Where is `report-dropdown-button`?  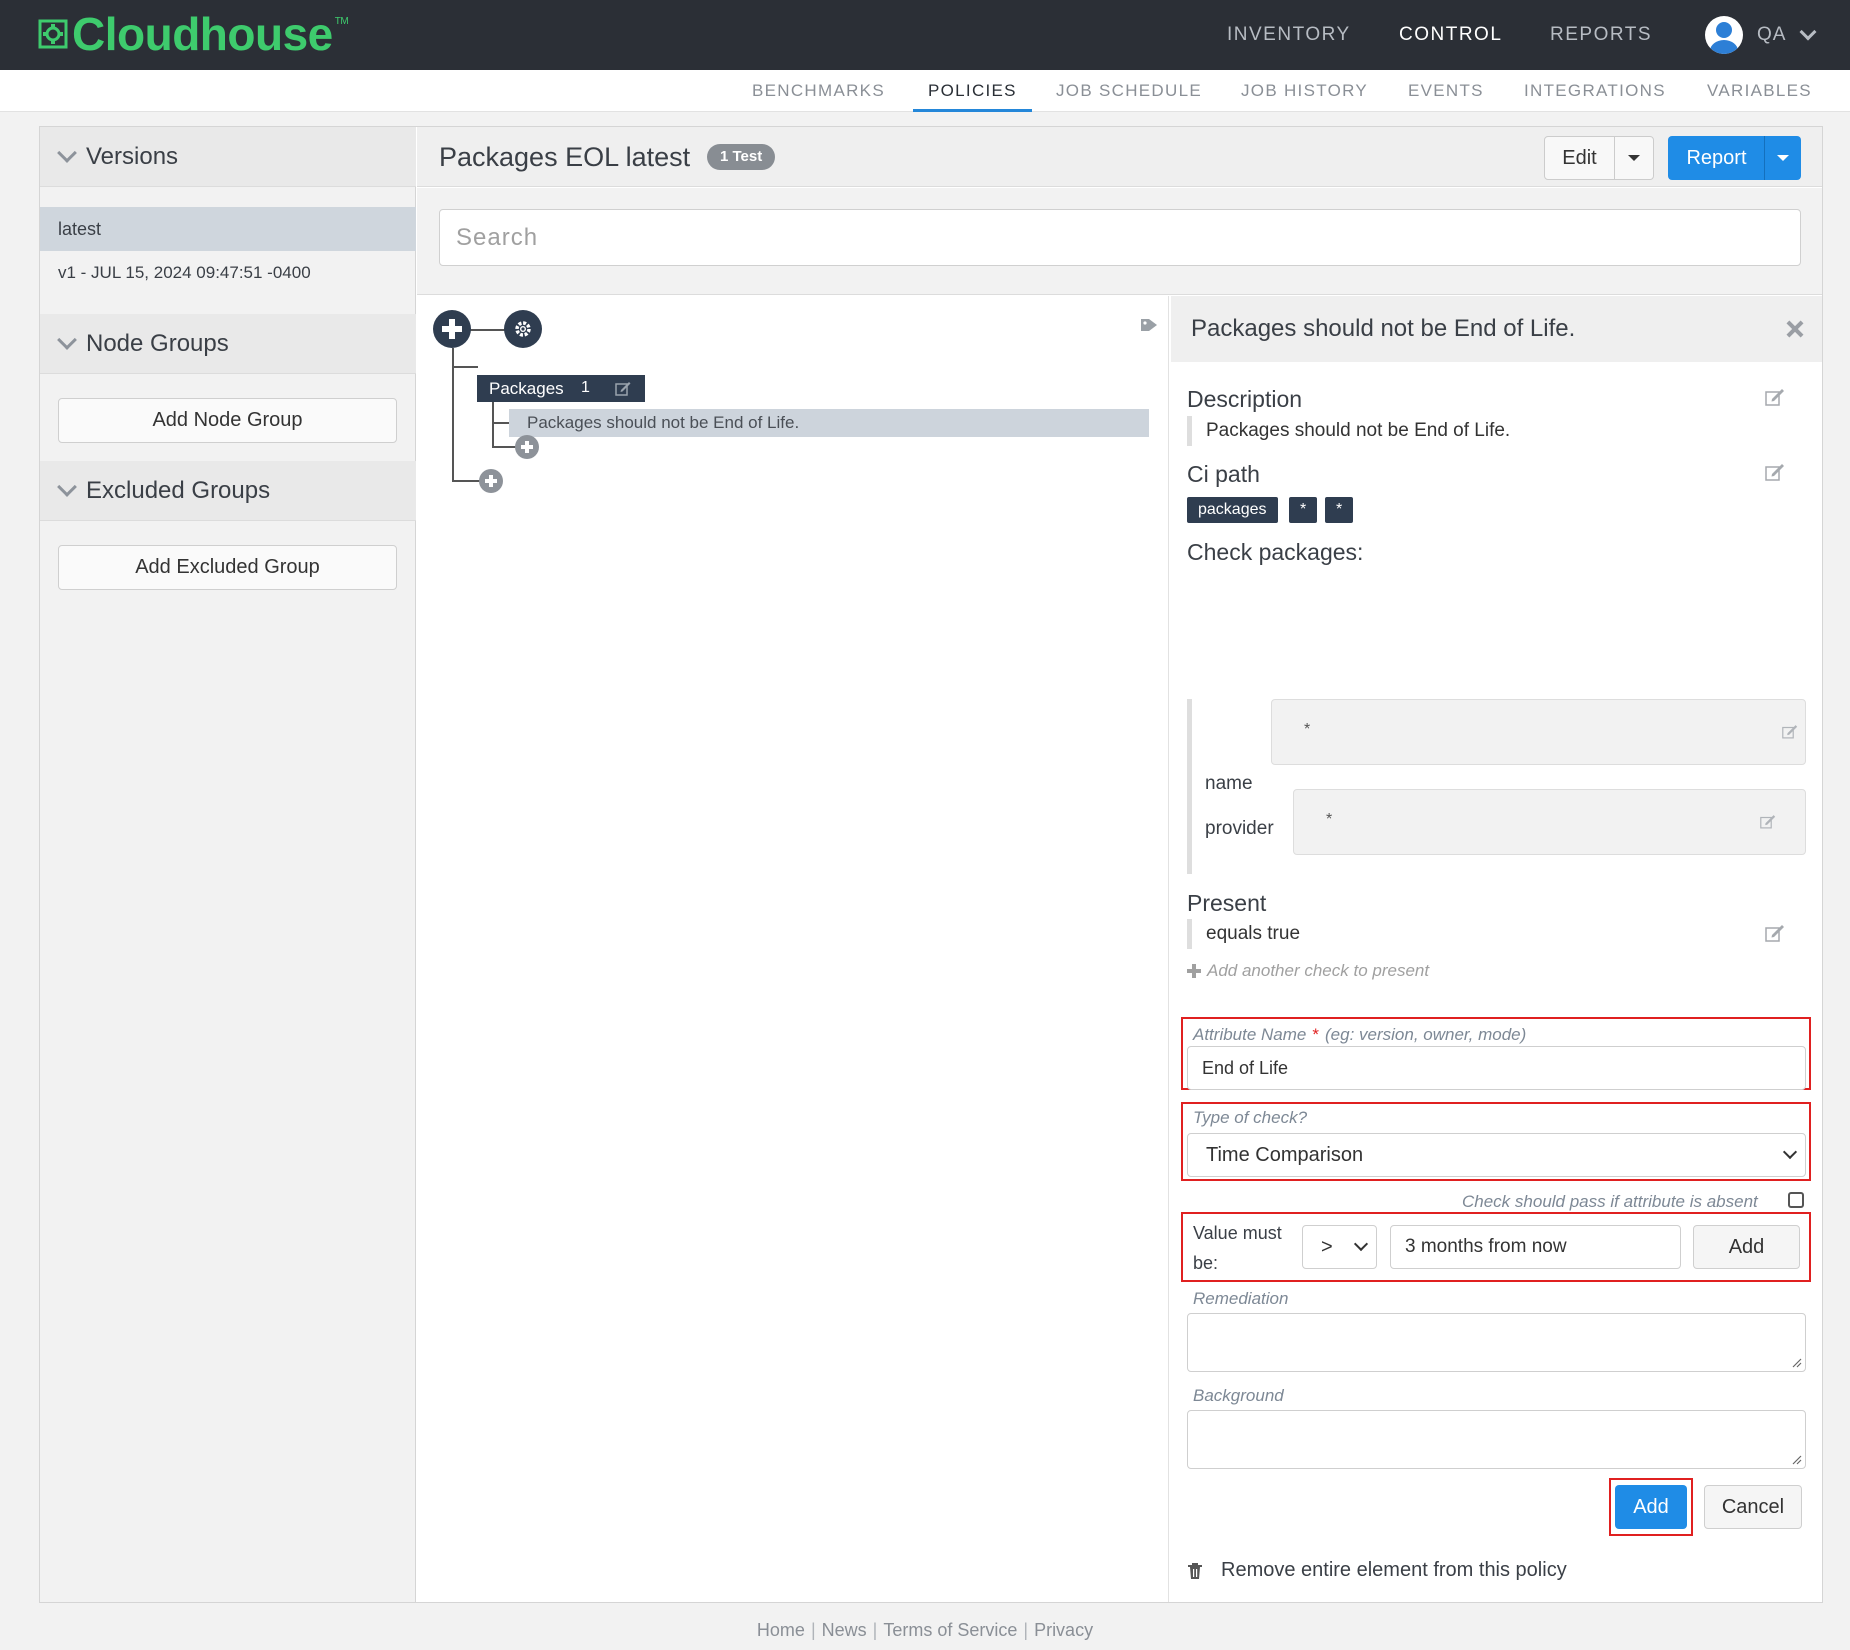
report-dropdown-button is located at coordinates (1782, 158).